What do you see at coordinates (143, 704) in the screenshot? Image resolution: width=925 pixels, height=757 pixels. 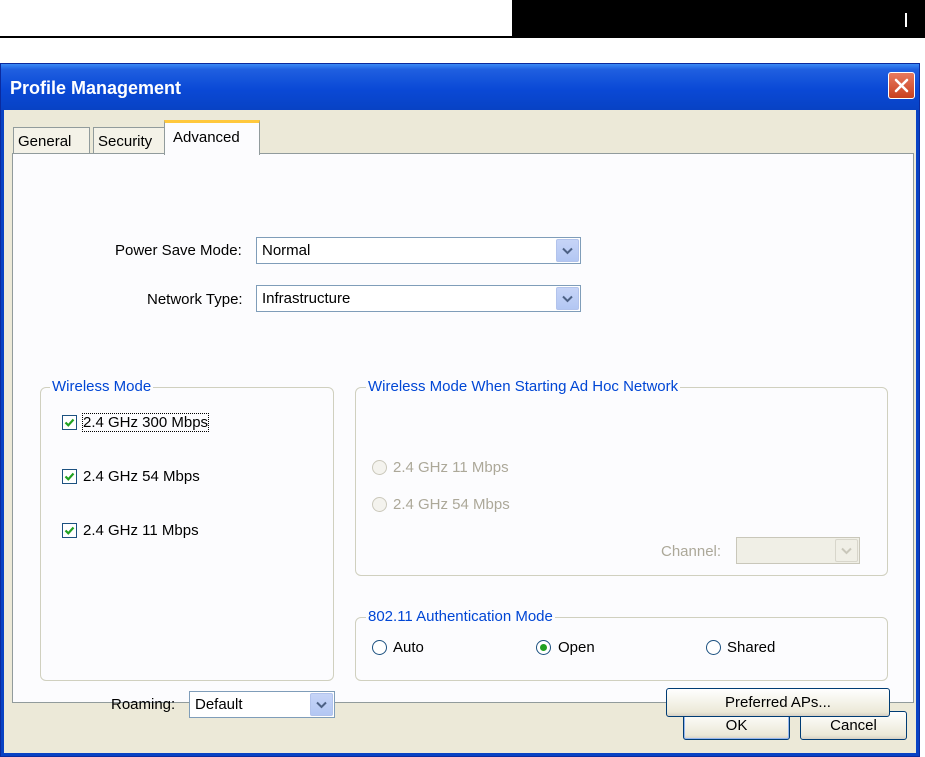 I see `roaming-label: Roaming:` at bounding box center [143, 704].